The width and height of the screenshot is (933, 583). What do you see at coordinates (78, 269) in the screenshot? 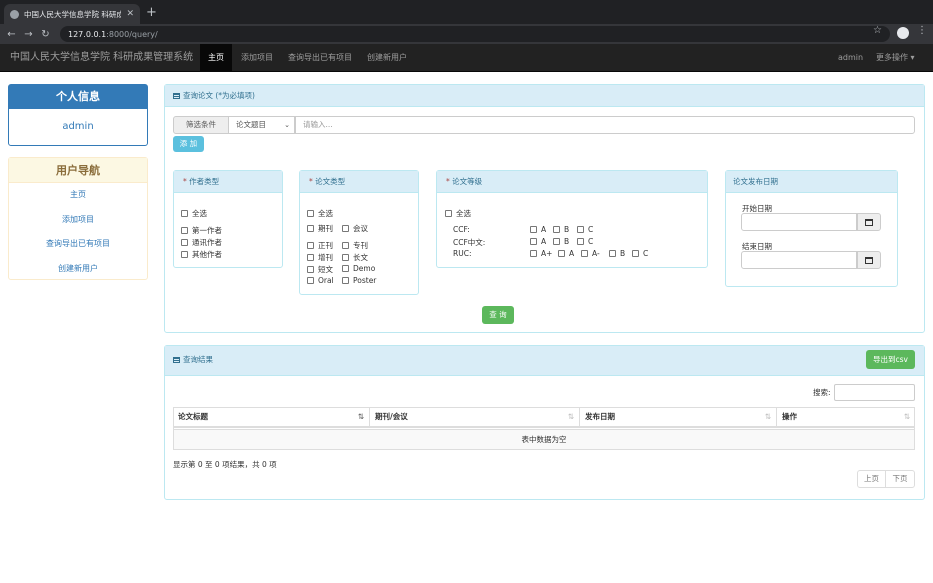
I see `sidebar-item-create-user: 创建新用户` at bounding box center [78, 269].